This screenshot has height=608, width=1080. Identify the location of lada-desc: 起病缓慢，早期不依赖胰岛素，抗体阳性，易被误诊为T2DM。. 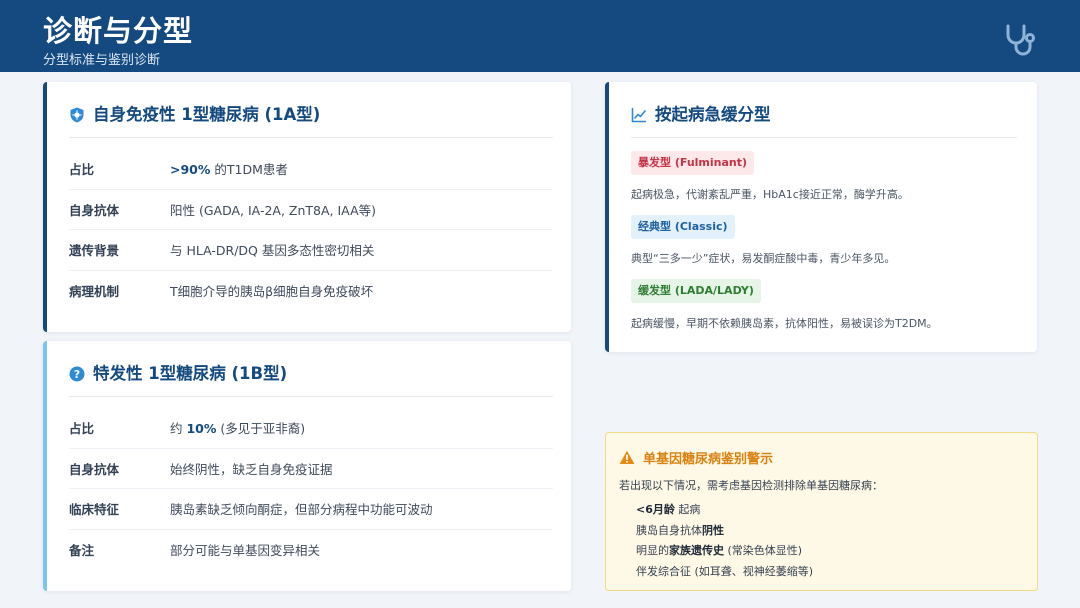
(784, 323).